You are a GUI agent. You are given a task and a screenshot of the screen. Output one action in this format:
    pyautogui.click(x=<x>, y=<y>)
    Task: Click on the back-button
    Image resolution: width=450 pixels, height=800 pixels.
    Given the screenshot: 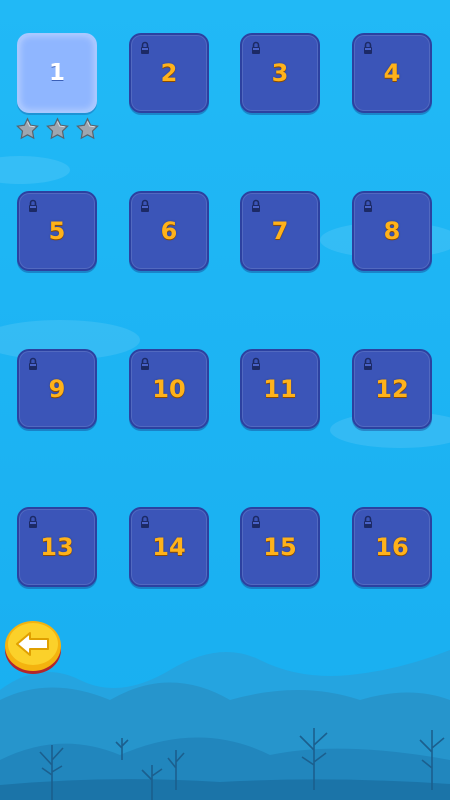 What is the action you would take?
    pyautogui.click(x=33, y=647)
    